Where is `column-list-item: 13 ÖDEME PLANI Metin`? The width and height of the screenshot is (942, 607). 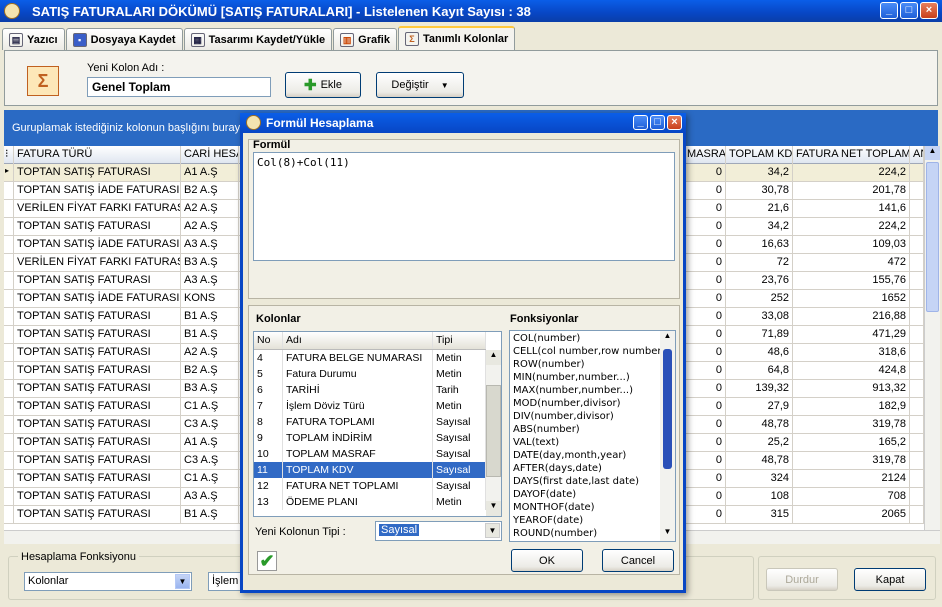 column-list-item: 13 ÖDEME PLANI Metin is located at coordinates (370, 502).